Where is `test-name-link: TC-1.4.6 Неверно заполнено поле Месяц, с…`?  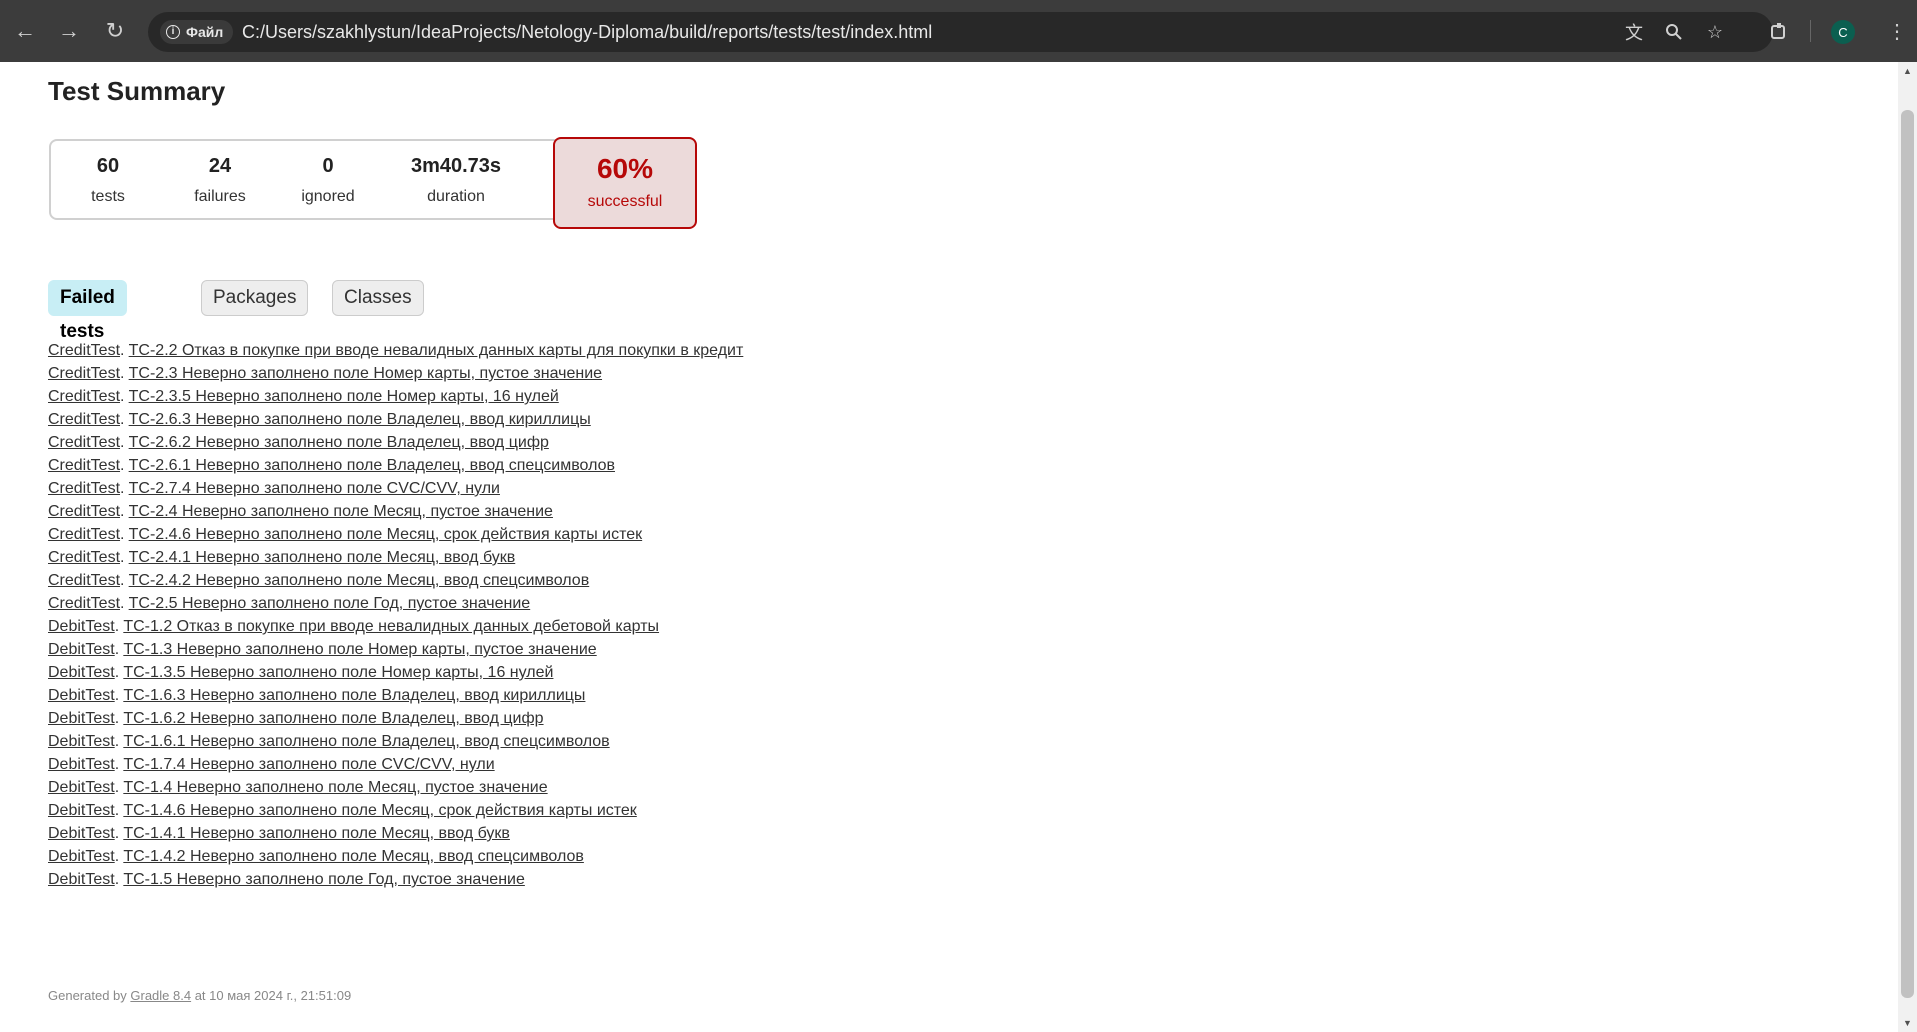
test-name-link: TC-1.4.6 Неверно заполнено поле Месяц, с… is located at coordinates (380, 810).